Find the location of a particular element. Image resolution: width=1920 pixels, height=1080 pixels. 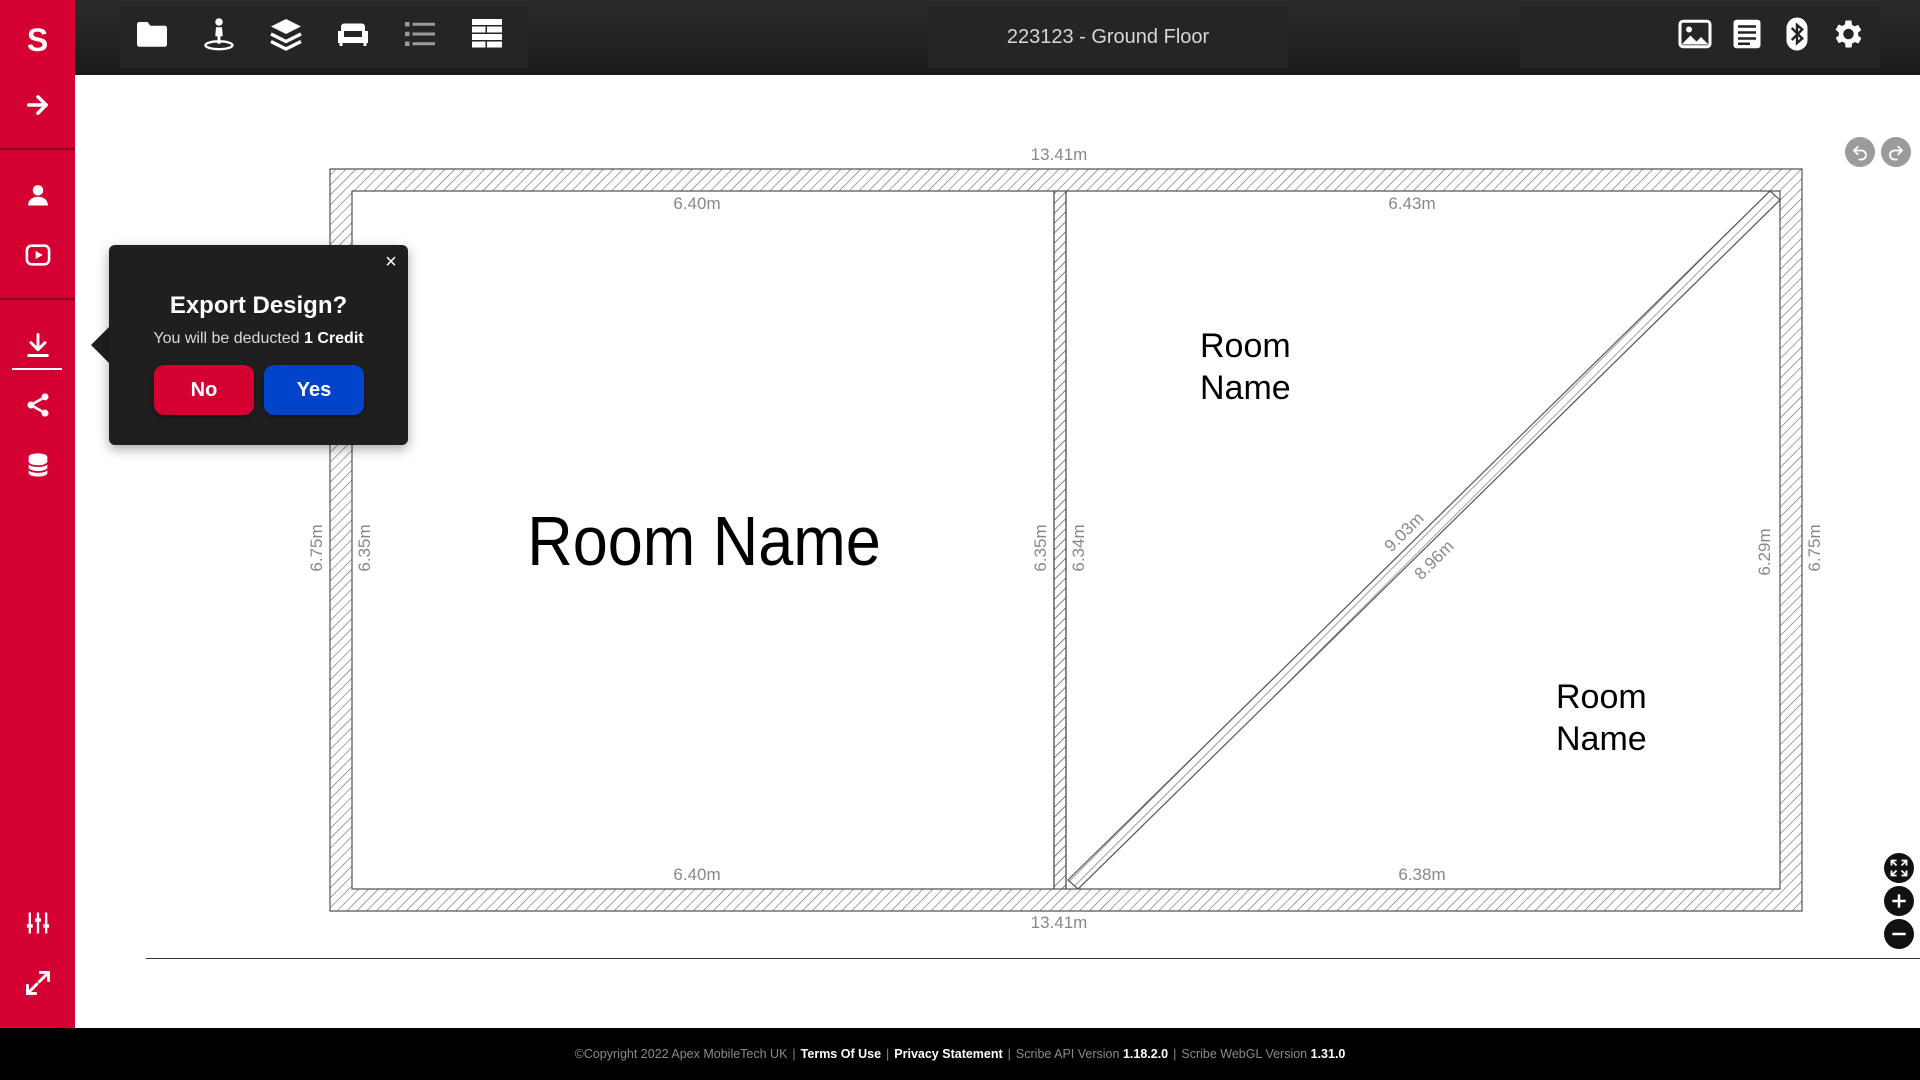

plus-icon is located at coordinates (1899, 901).